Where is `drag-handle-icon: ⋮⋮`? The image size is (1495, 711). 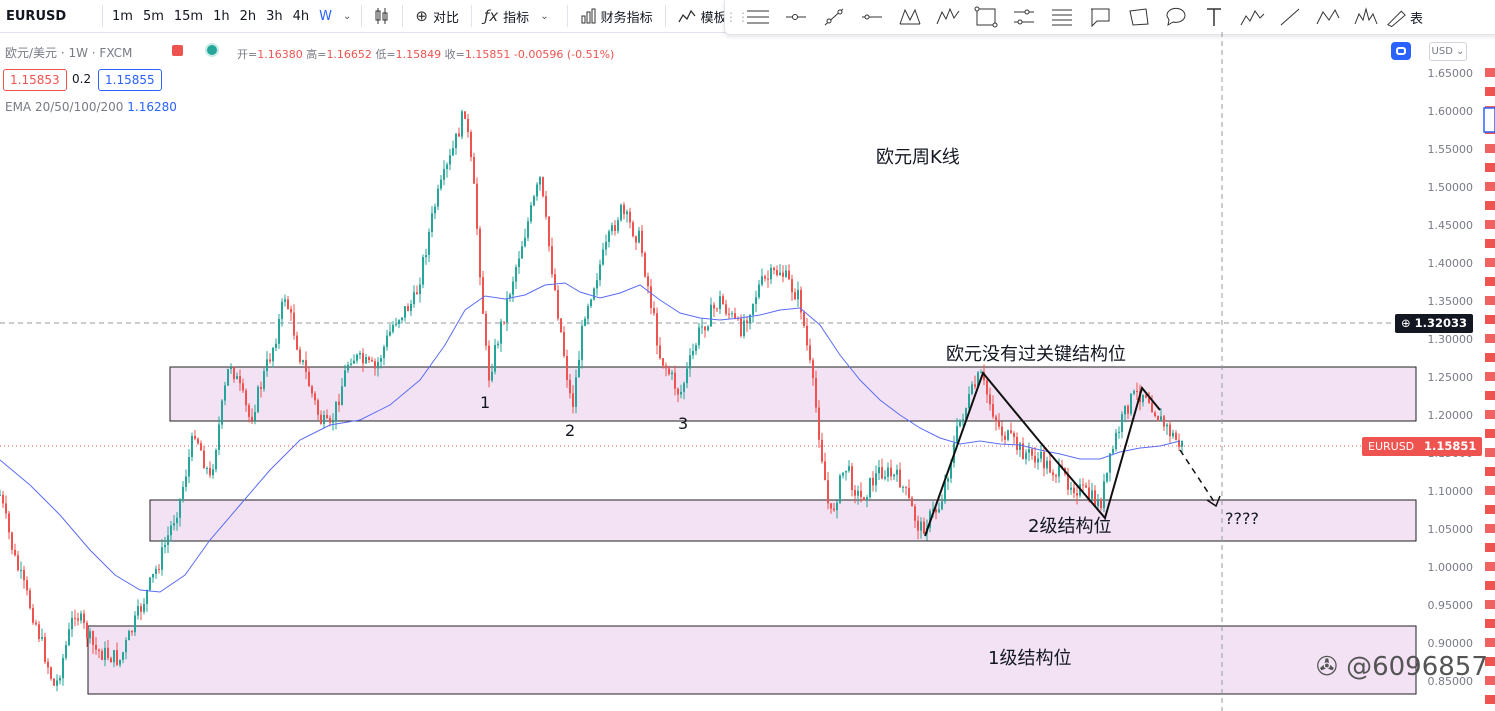
drag-handle-icon: ⋮⋮ is located at coordinates (737, 17).